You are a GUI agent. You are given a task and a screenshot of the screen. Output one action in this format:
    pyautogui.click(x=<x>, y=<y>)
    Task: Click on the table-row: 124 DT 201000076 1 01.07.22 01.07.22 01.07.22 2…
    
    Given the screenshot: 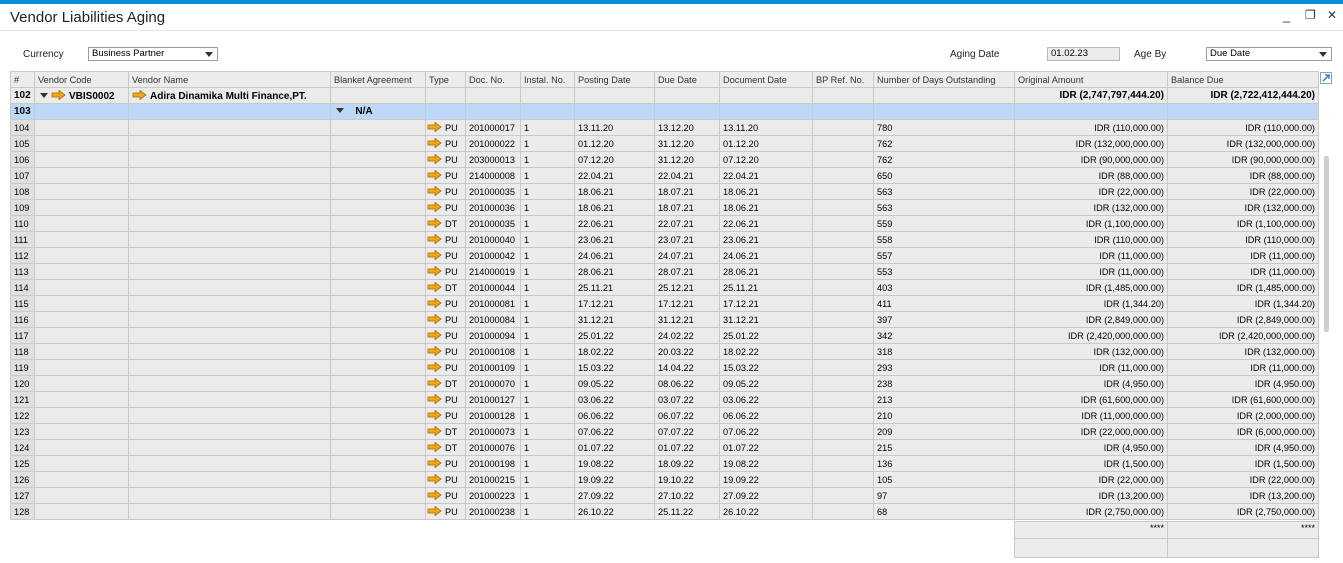 What is the action you would take?
    pyautogui.click(x=664, y=447)
    